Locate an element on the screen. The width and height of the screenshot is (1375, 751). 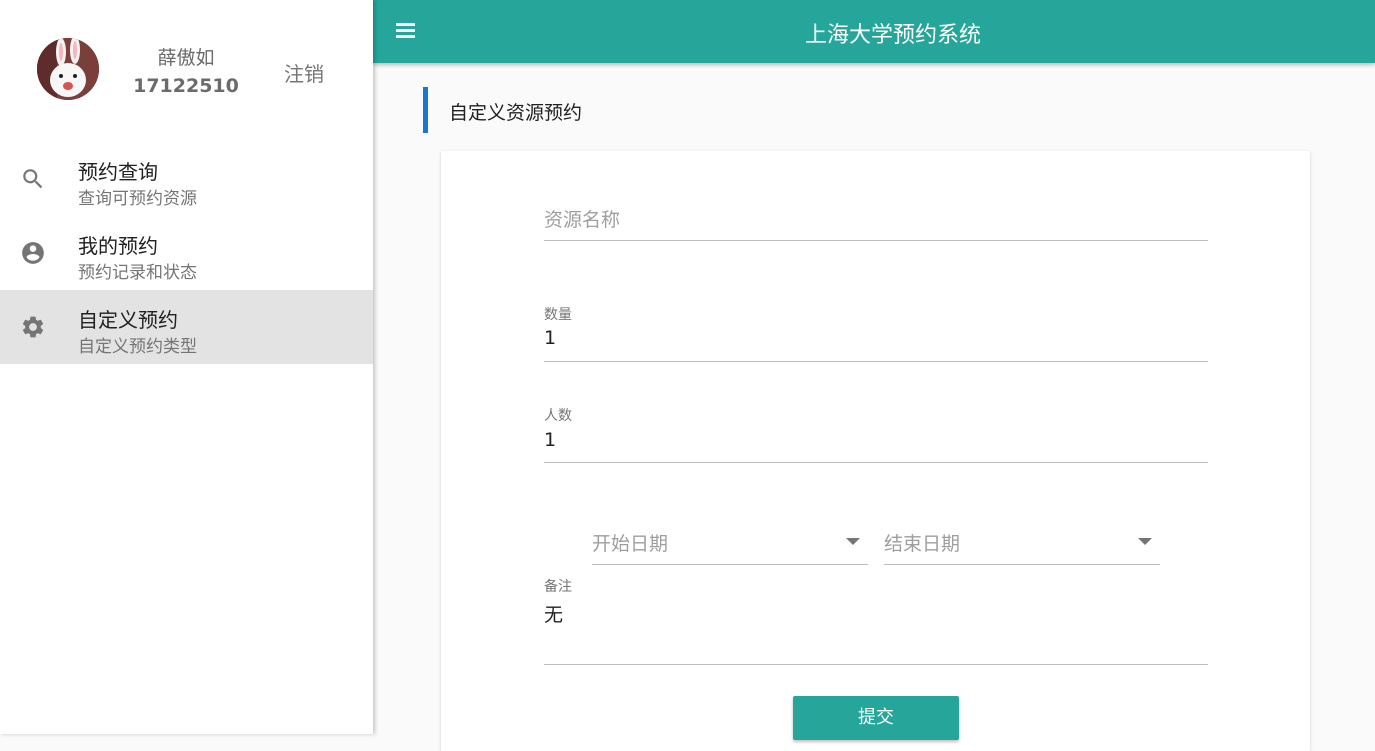
end-date-underline is located at coordinates (1022, 564).